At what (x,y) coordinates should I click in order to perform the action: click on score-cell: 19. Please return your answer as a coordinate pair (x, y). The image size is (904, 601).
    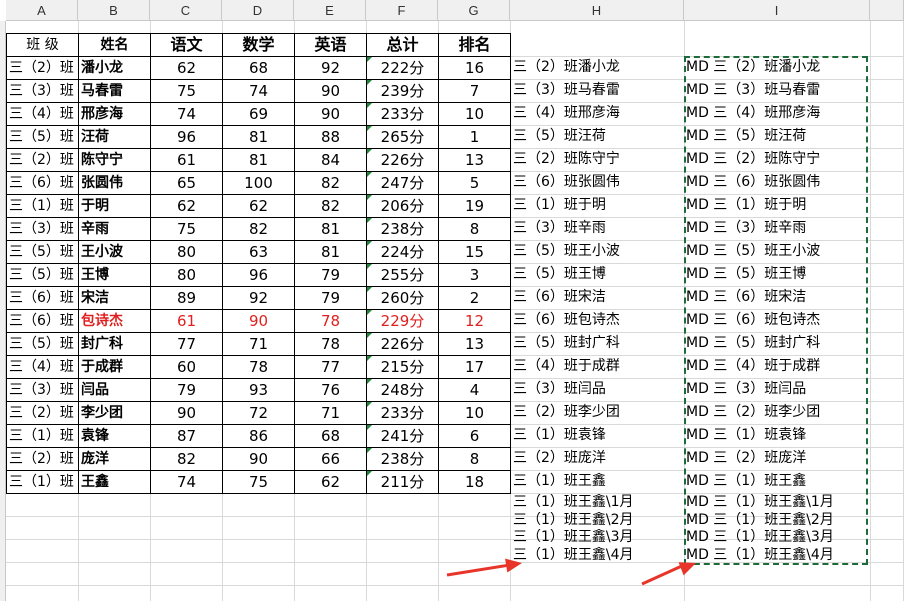
    Looking at the image, I should click on (474, 206).